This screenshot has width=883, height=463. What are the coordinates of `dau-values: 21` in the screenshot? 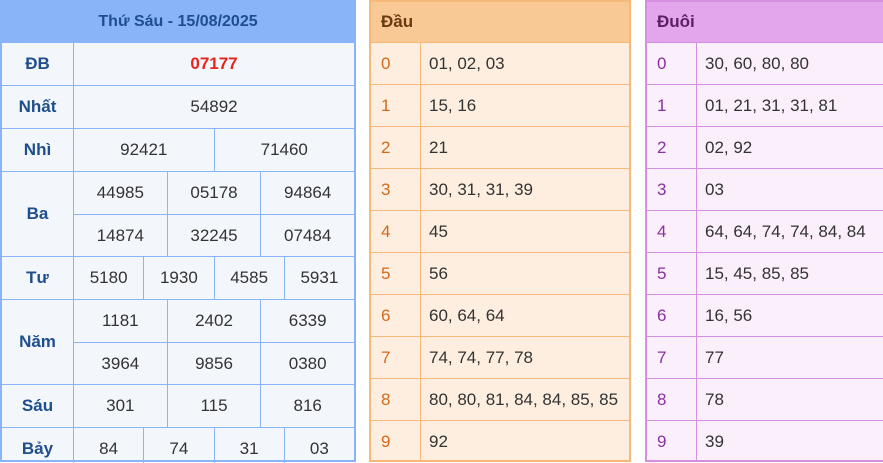 It's located at (438, 147).